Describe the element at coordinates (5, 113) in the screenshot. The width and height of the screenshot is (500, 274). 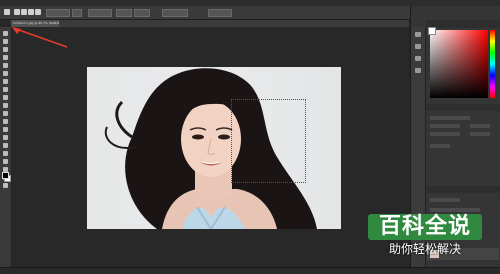
I see `eraser-icon` at that location.